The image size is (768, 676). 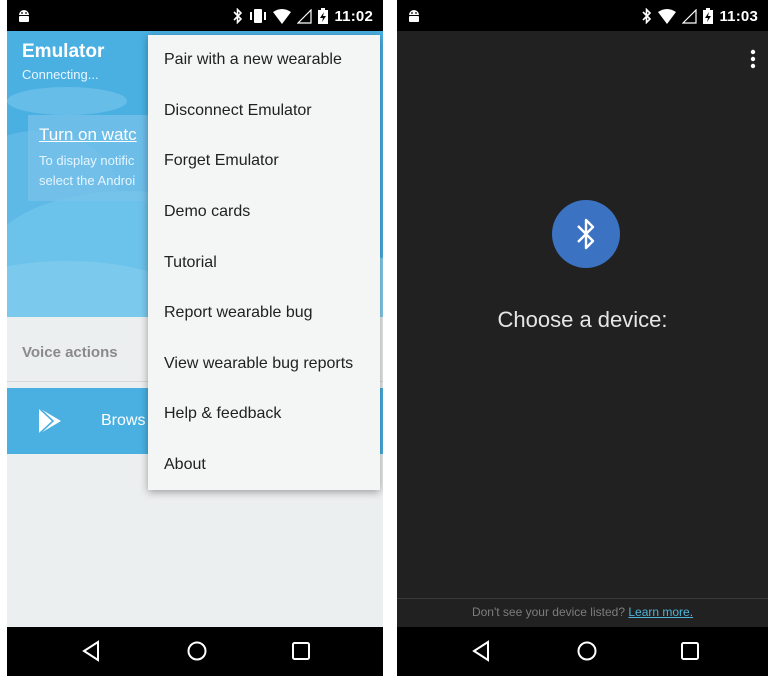 I want to click on choose-device-prompt: Choose a device:, so click(x=582, y=319).